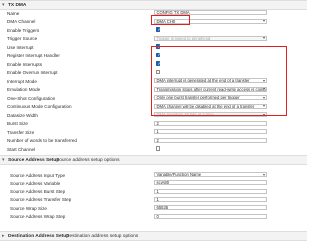 This screenshot has height=241, width=320. Describe the element at coordinates (170, 20) in the screenshot. I see `highlight-dma-channel` at that location.